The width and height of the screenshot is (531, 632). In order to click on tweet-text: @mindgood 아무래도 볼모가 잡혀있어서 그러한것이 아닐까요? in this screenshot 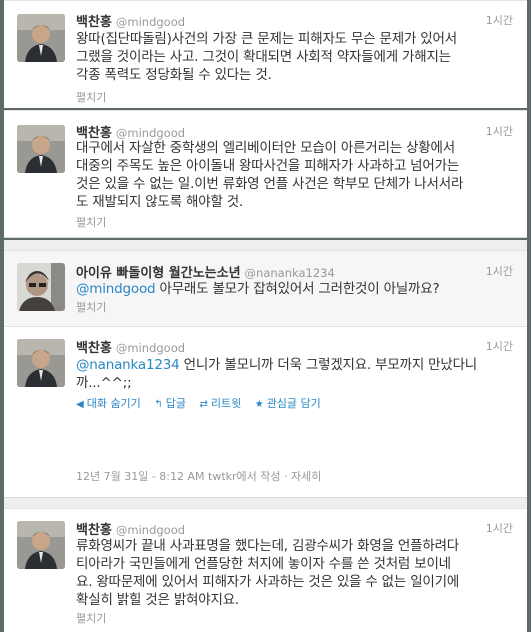, I will do `click(258, 289)`.